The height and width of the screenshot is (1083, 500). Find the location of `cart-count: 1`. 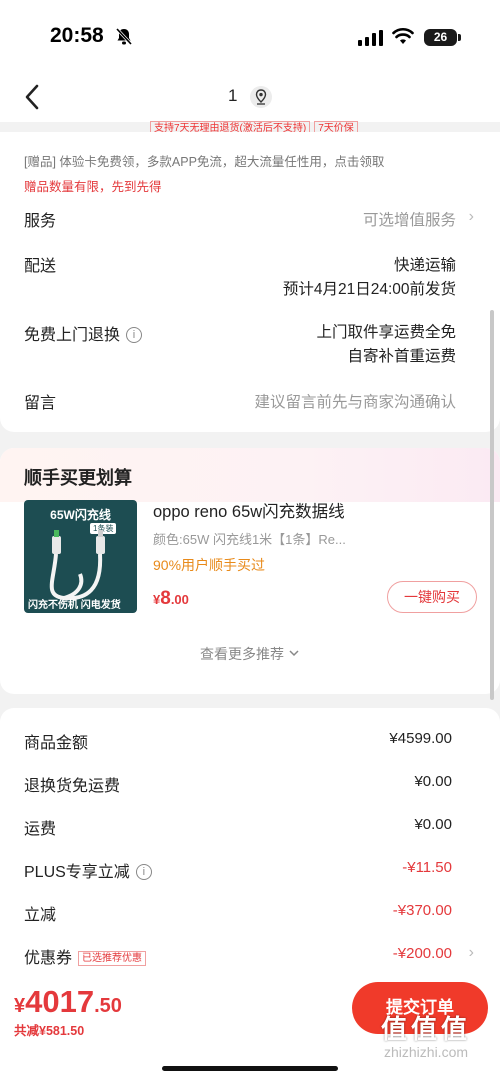

cart-count: 1 is located at coordinates (233, 95).